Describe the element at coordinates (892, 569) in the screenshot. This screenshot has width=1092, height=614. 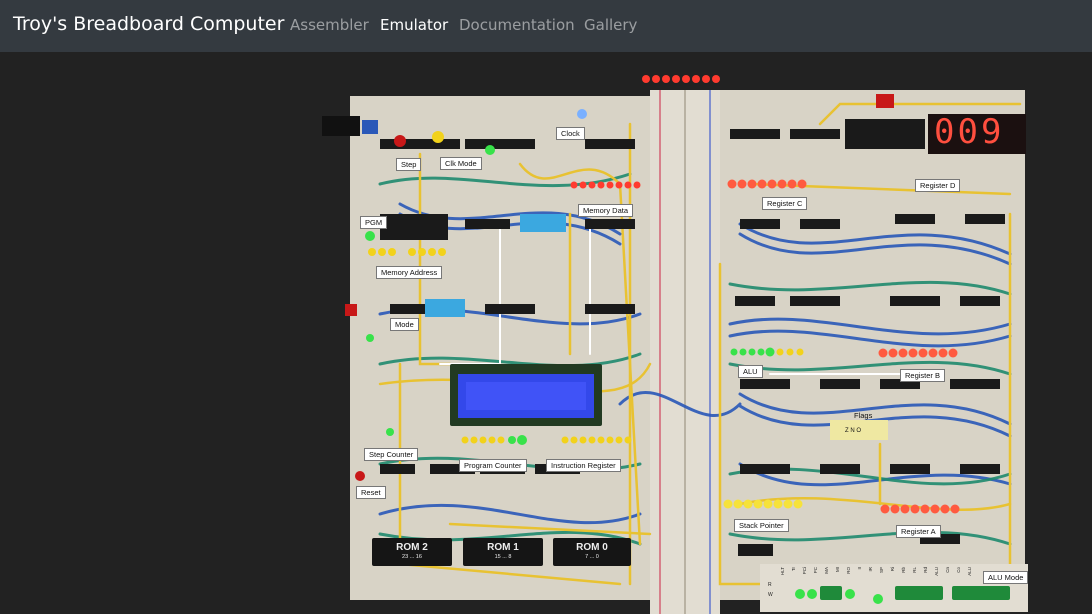
I see `control-signal-label: Ri` at that location.